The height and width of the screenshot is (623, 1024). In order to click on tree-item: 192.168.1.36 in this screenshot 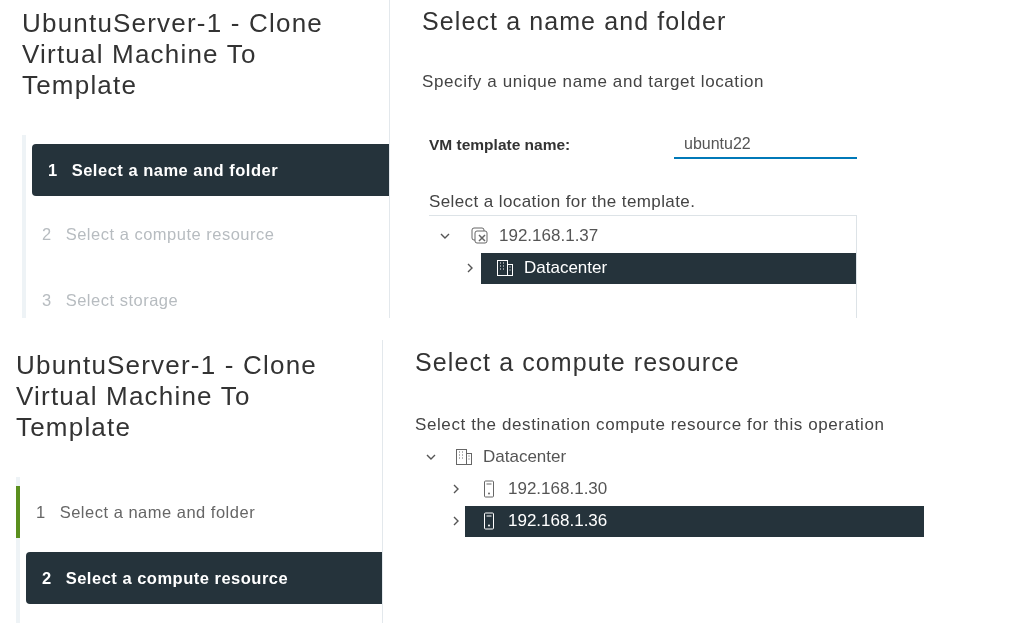, I will do `click(694, 521)`.